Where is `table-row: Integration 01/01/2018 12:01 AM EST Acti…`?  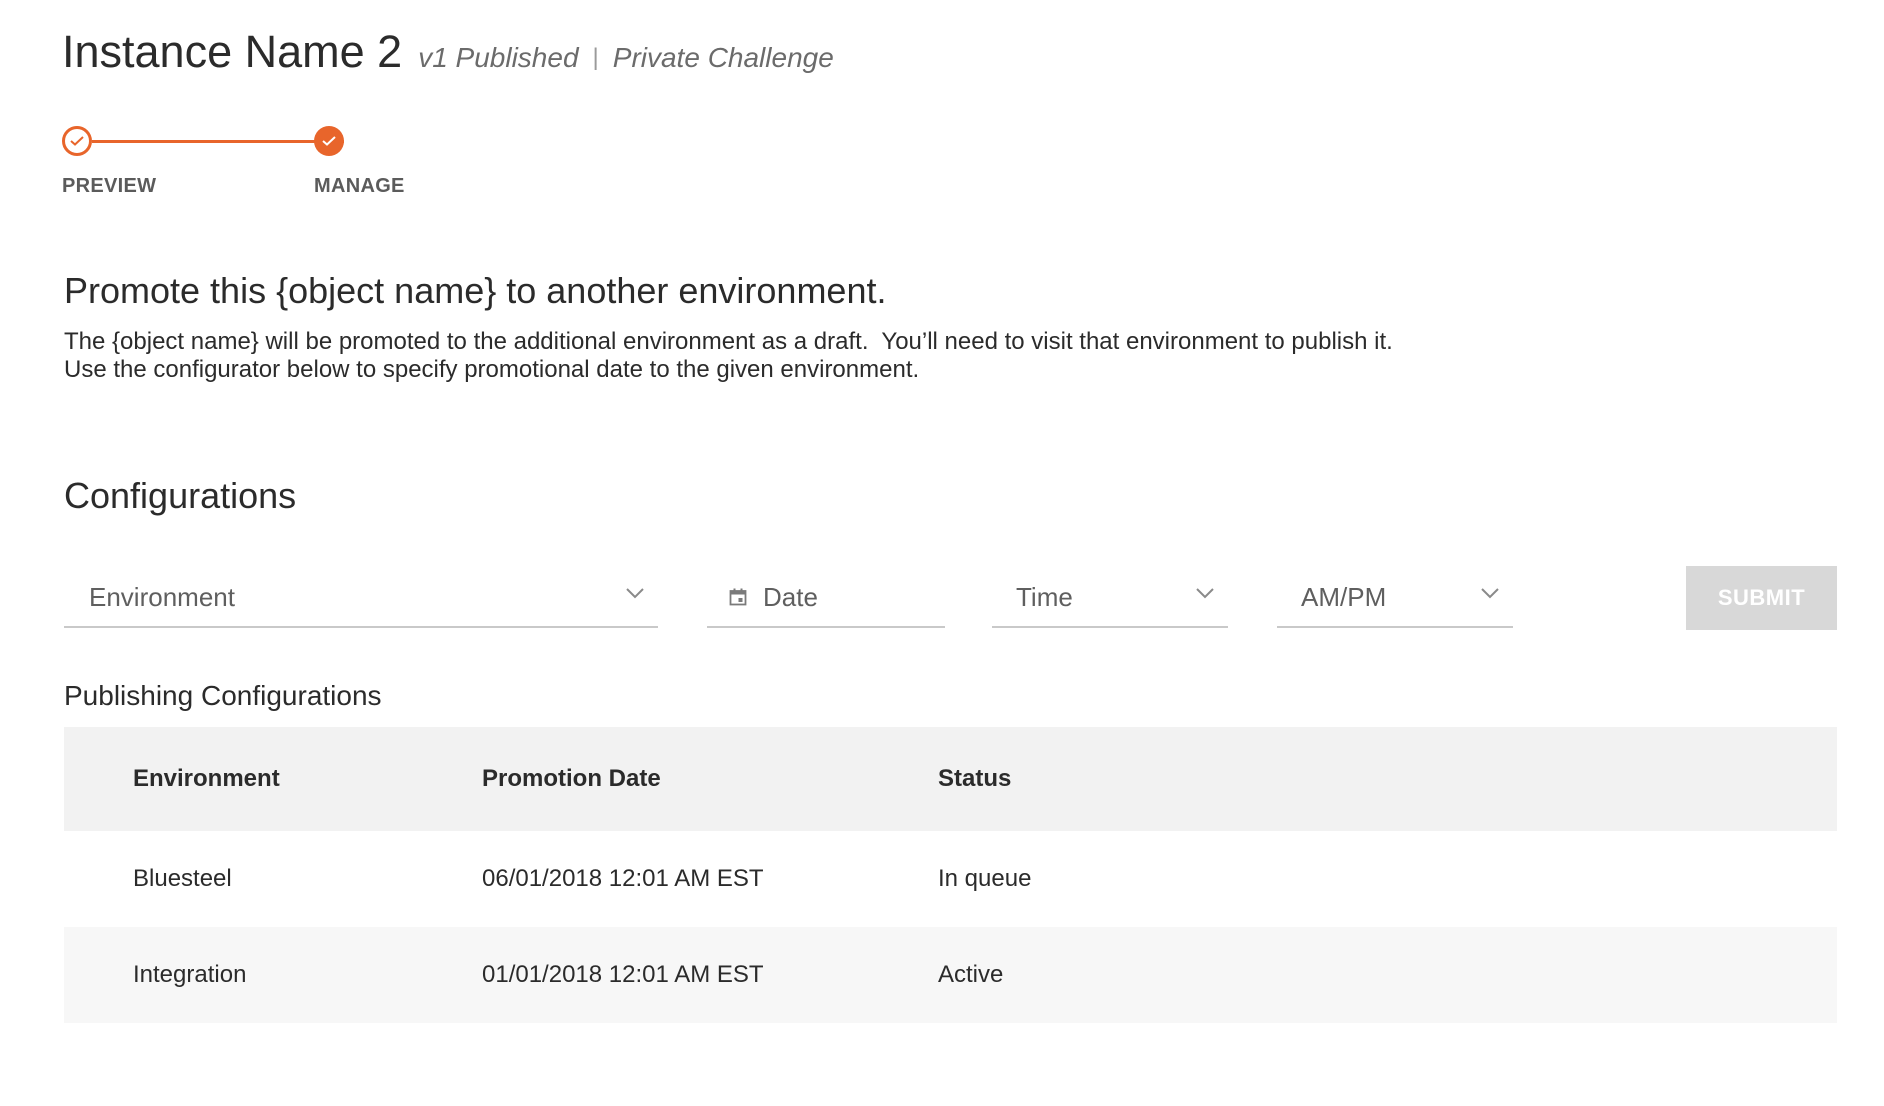 table-row: Integration 01/01/2018 12:01 AM EST Acti… is located at coordinates (950, 975).